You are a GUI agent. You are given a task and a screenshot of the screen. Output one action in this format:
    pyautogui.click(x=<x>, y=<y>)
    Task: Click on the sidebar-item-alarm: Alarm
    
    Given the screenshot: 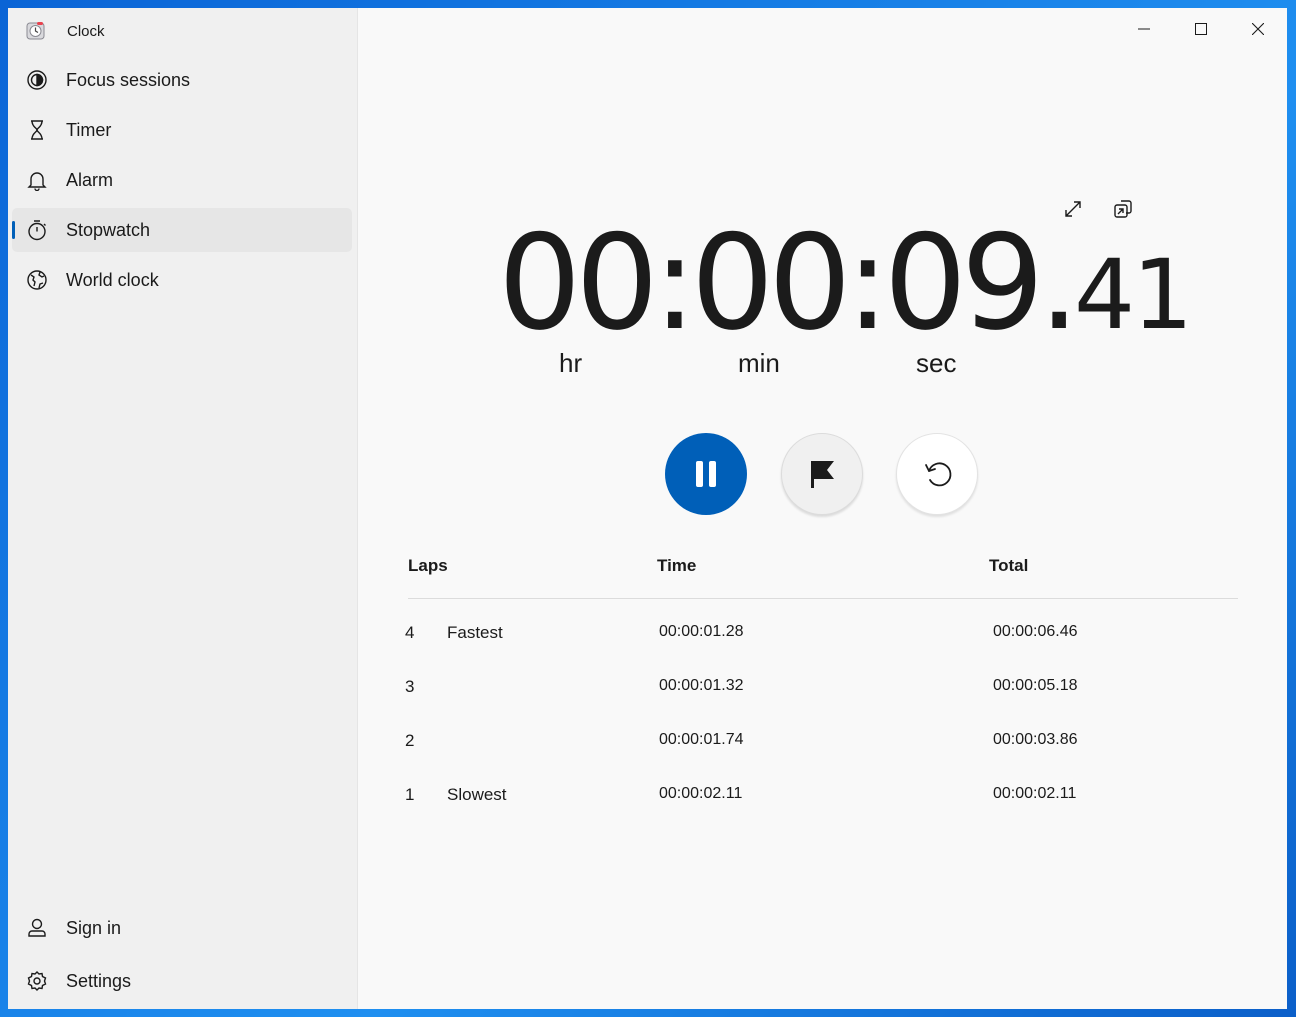 What is the action you would take?
    pyautogui.click(x=182, y=180)
    